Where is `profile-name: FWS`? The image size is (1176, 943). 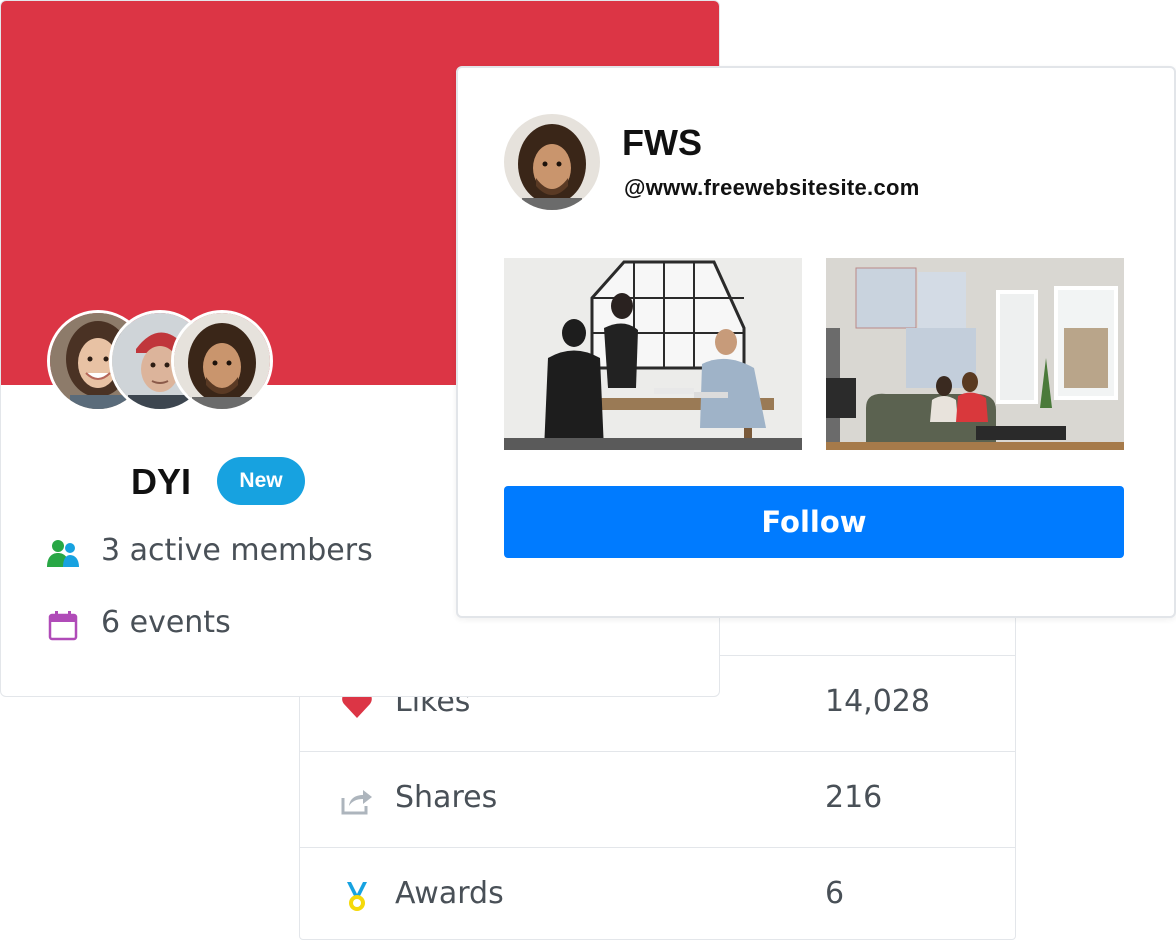
profile-name: FWS is located at coordinates (662, 142).